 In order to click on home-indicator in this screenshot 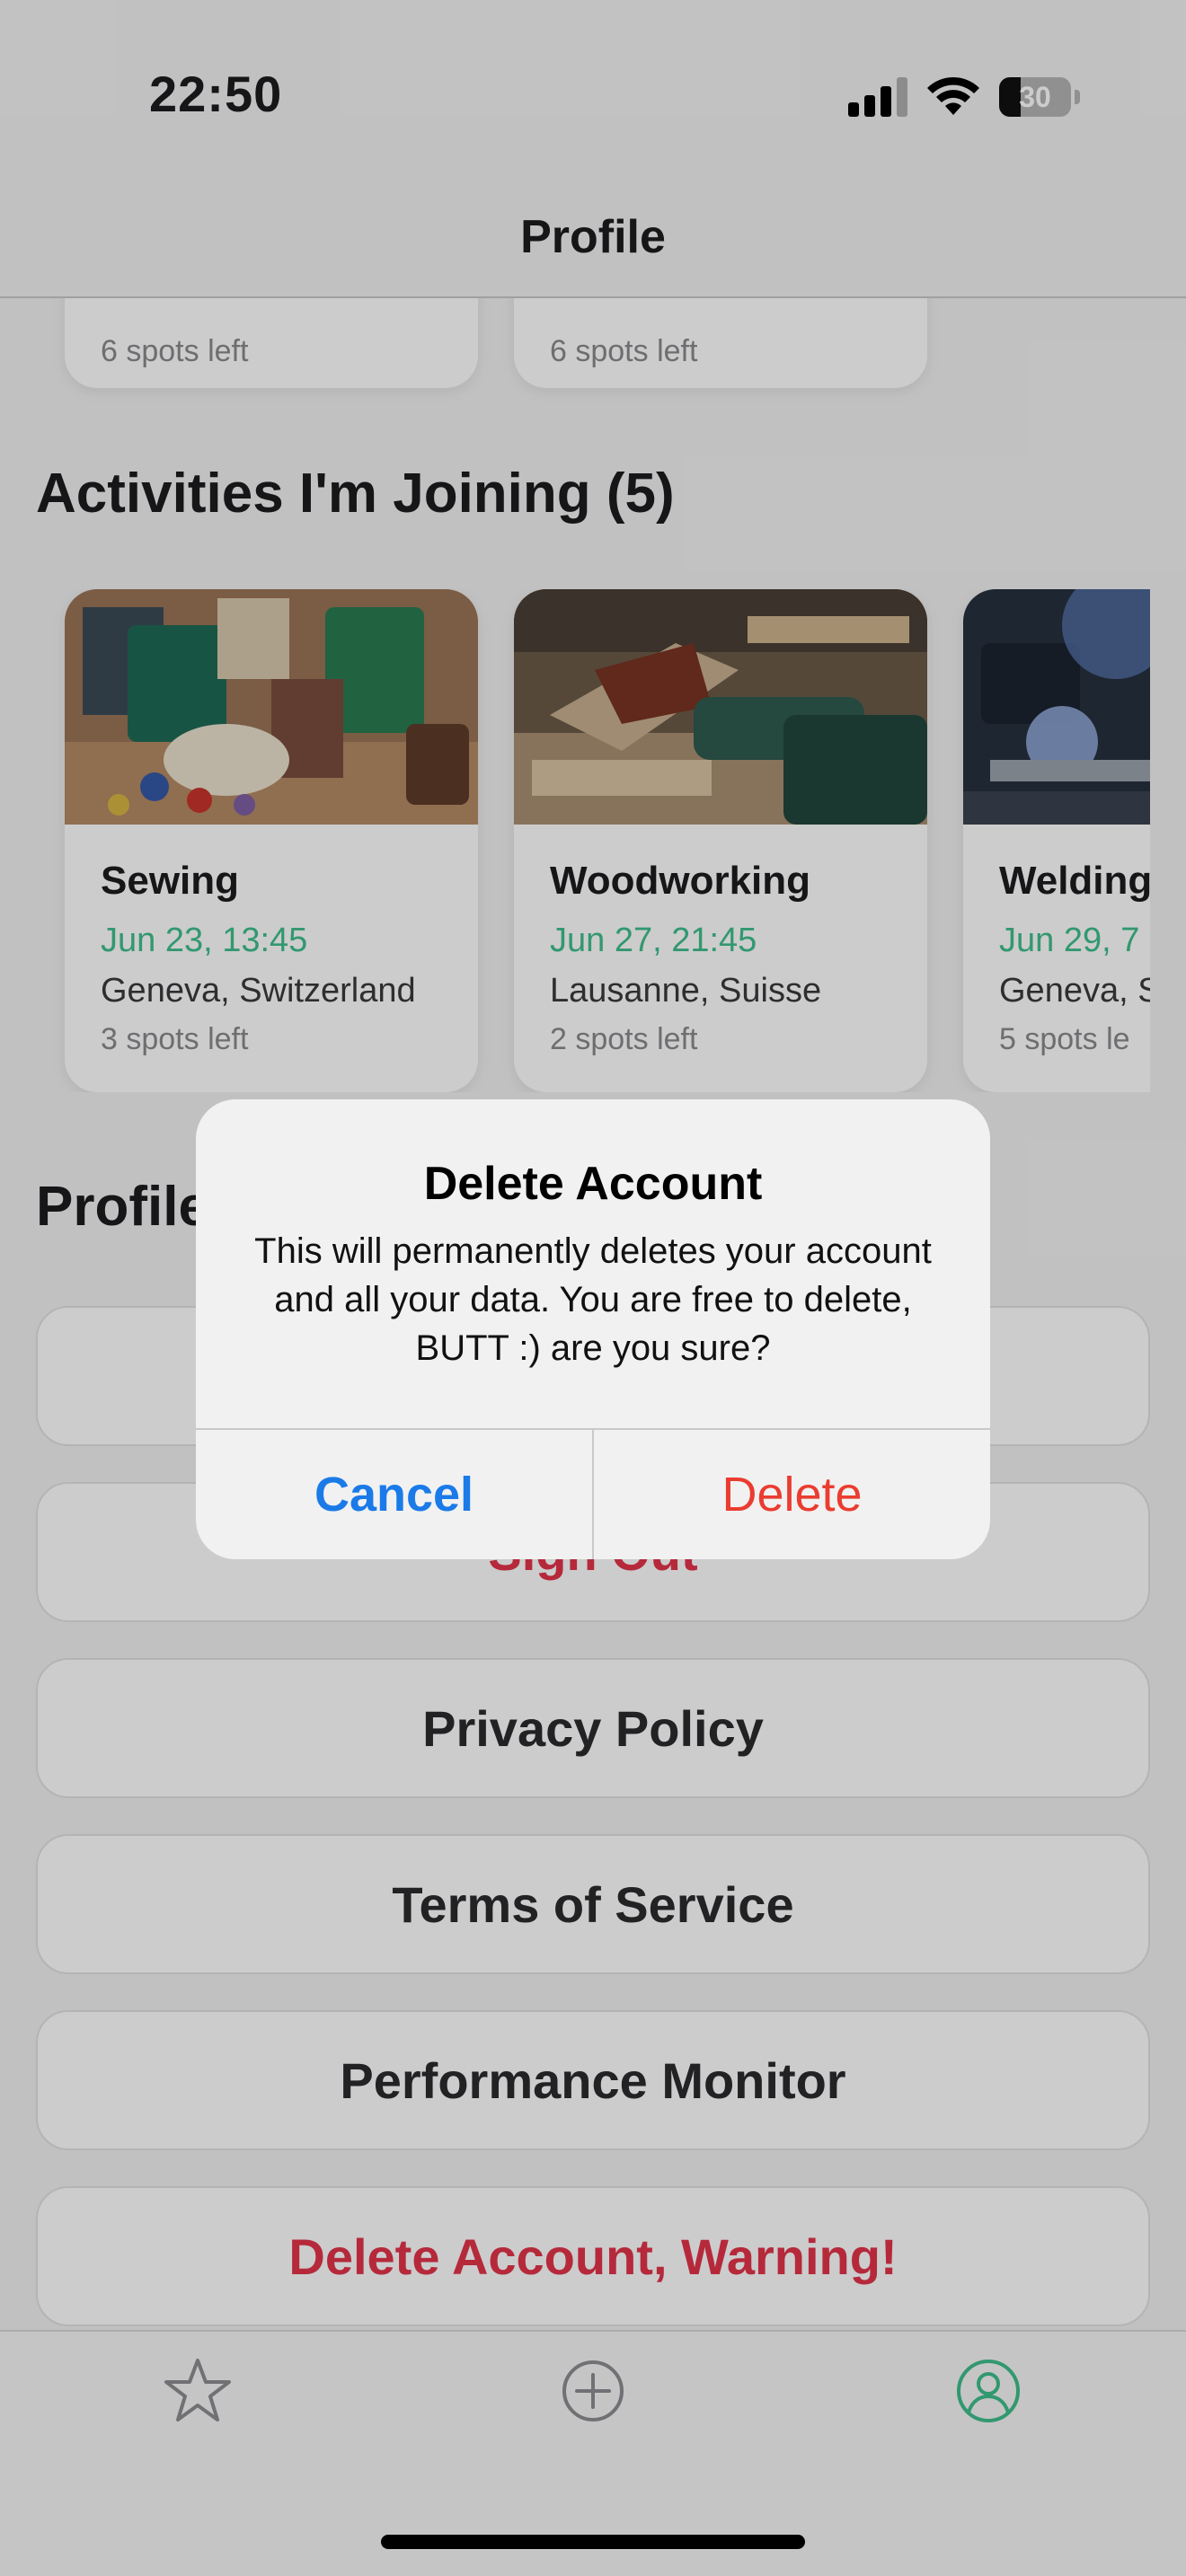, I will do `click(593, 2542)`.